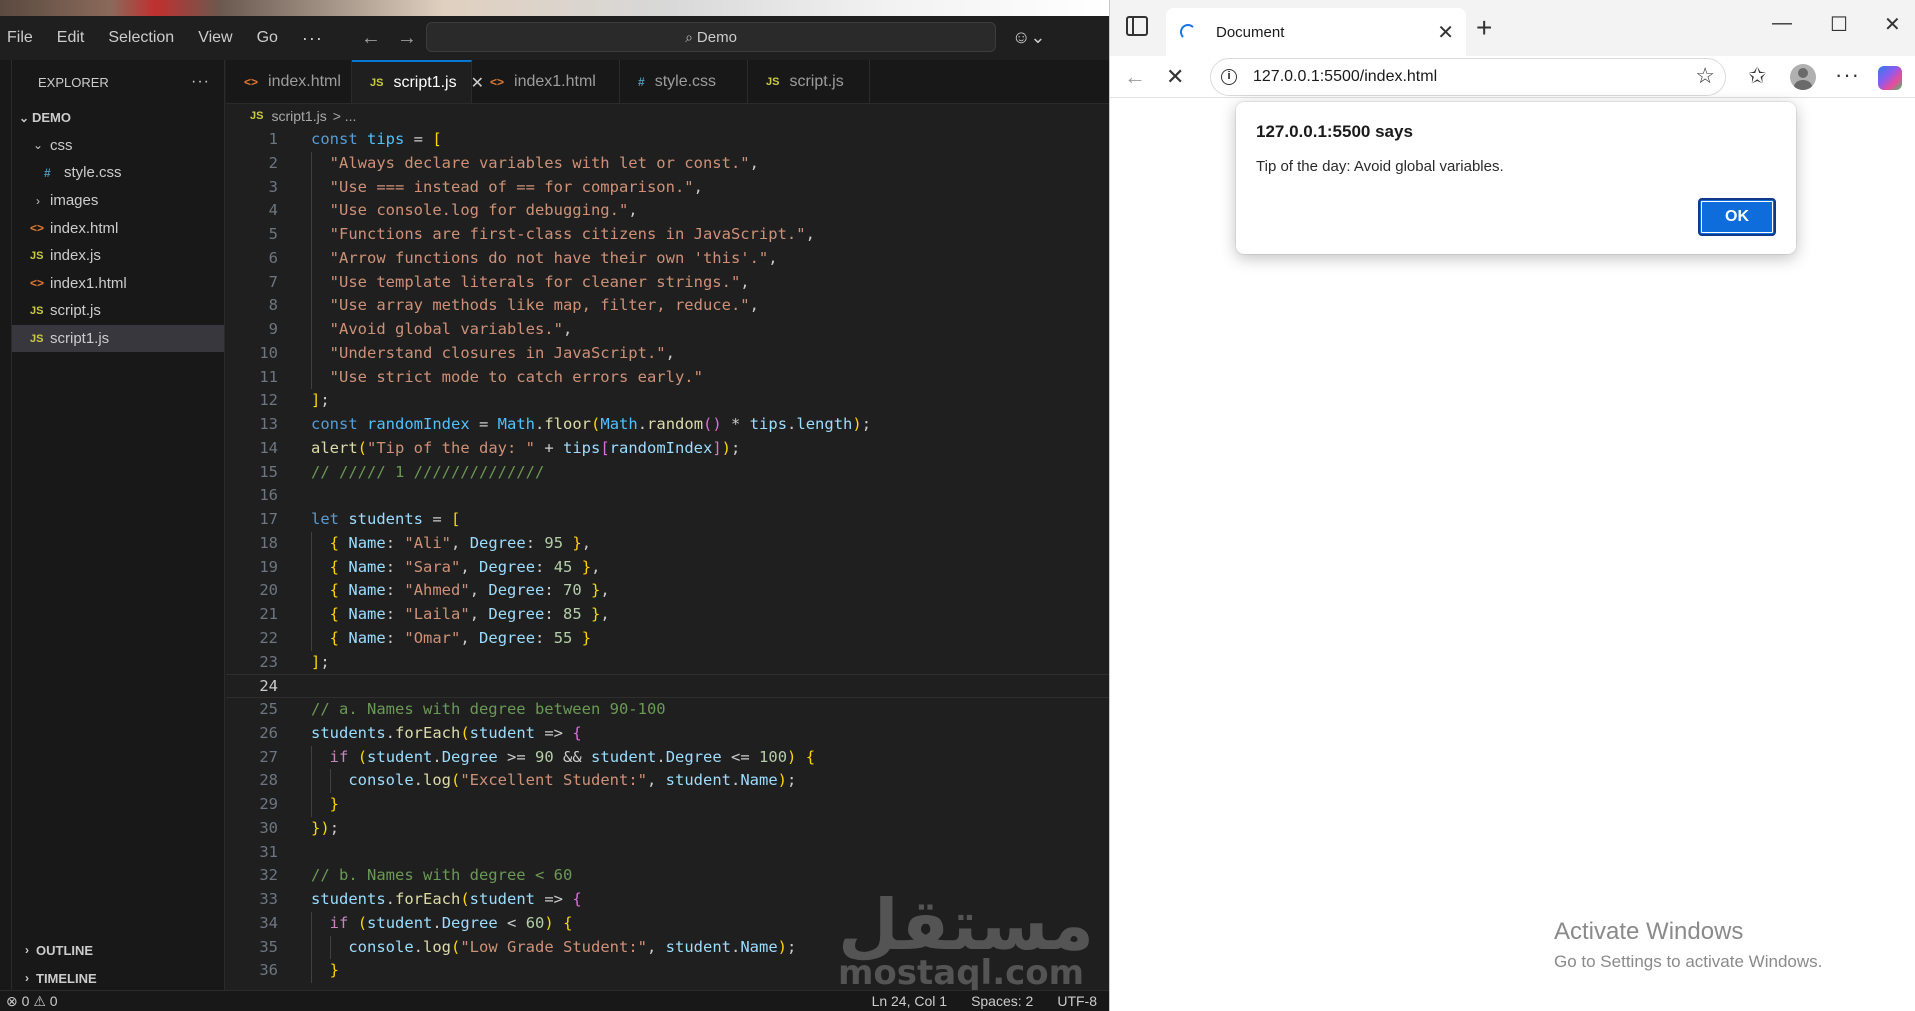  I want to click on code-line: 10 "Understand closures in JavaScript.",, so click(667, 353).